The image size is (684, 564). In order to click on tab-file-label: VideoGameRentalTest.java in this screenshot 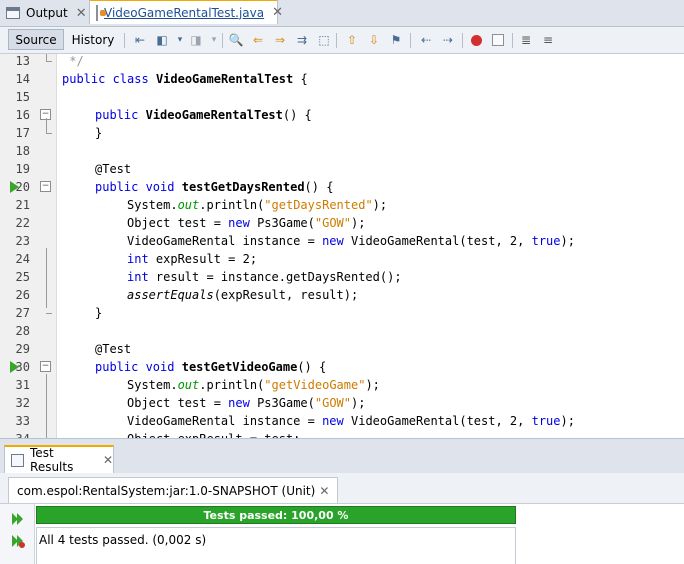, I will do `click(184, 12)`.